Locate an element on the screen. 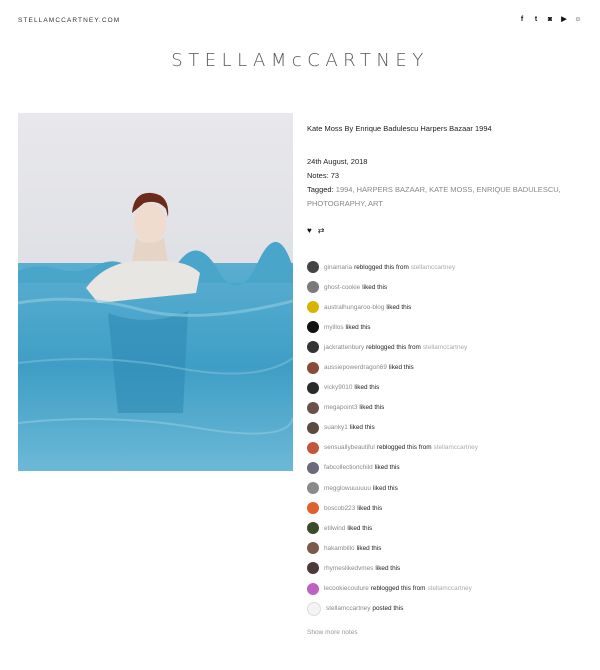 This screenshot has width=600, height=670. social-links: f t ◙ ▶ ☺ is located at coordinates (550, 19).